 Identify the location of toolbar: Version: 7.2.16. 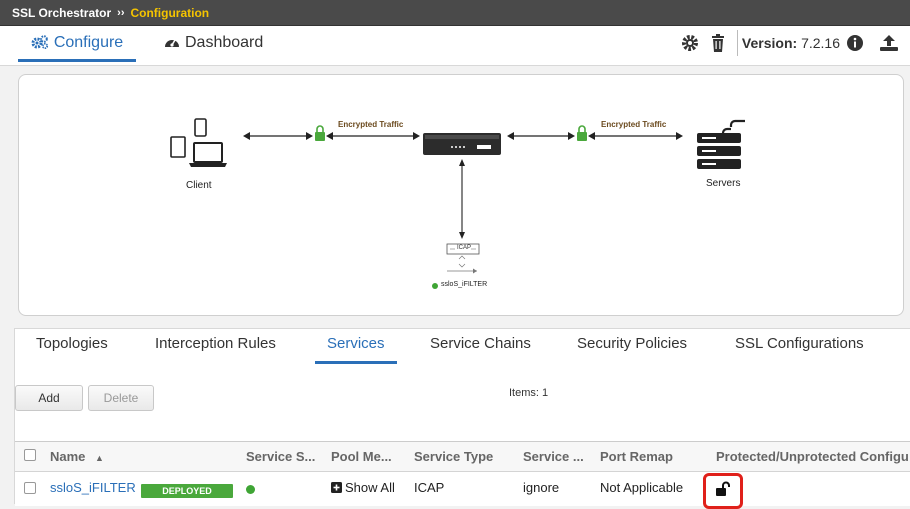
(794, 43).